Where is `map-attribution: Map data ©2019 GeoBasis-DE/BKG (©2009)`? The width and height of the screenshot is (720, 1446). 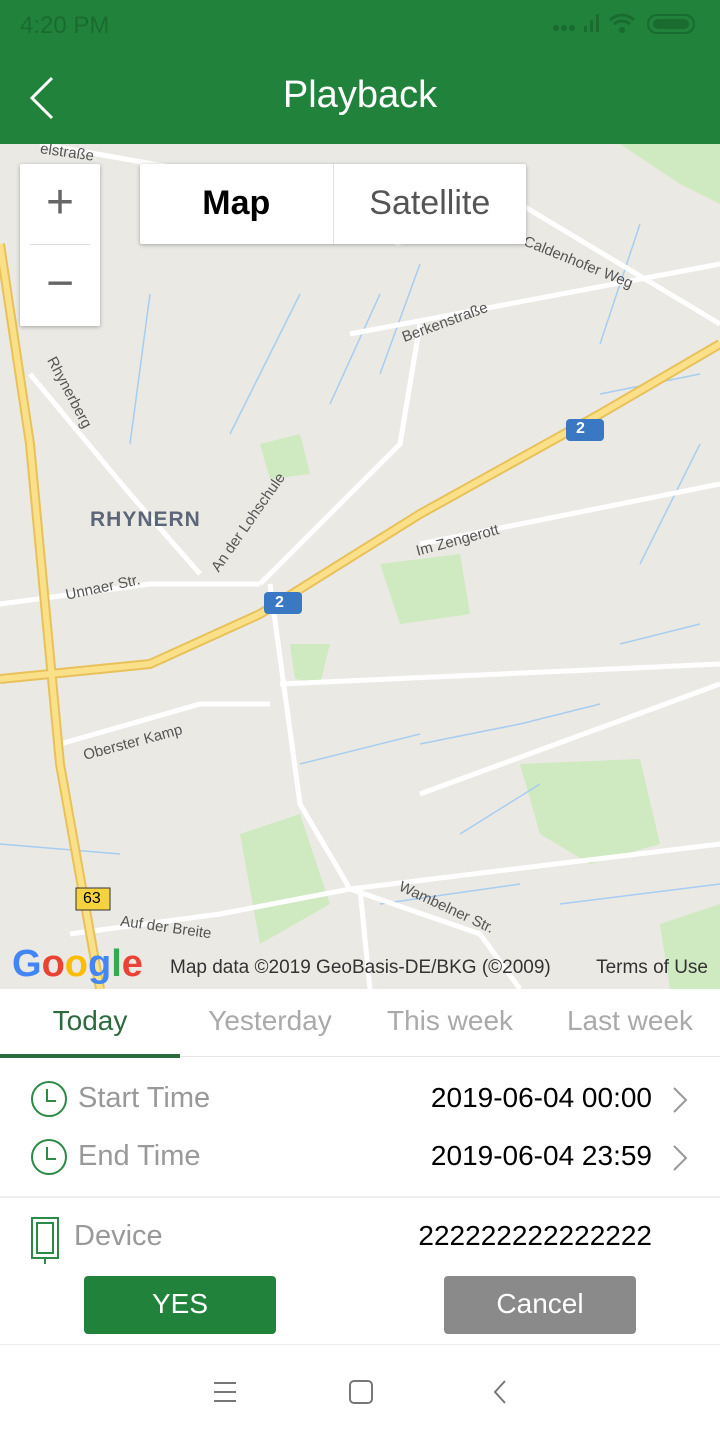
map-attribution: Map data ©2019 GeoBasis-DE/BKG (©2009) is located at coordinates (360, 967).